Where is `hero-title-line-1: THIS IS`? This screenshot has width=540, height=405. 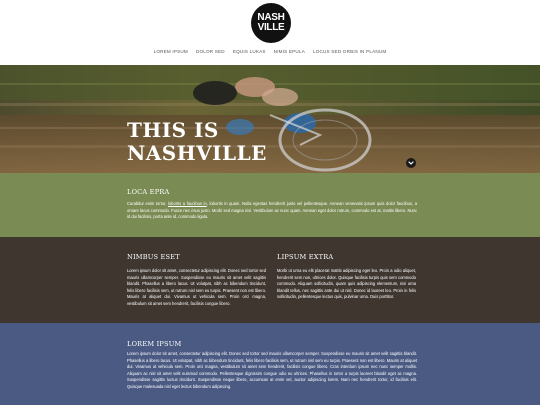
hero-title-line-1: THIS IS is located at coordinates (173, 130).